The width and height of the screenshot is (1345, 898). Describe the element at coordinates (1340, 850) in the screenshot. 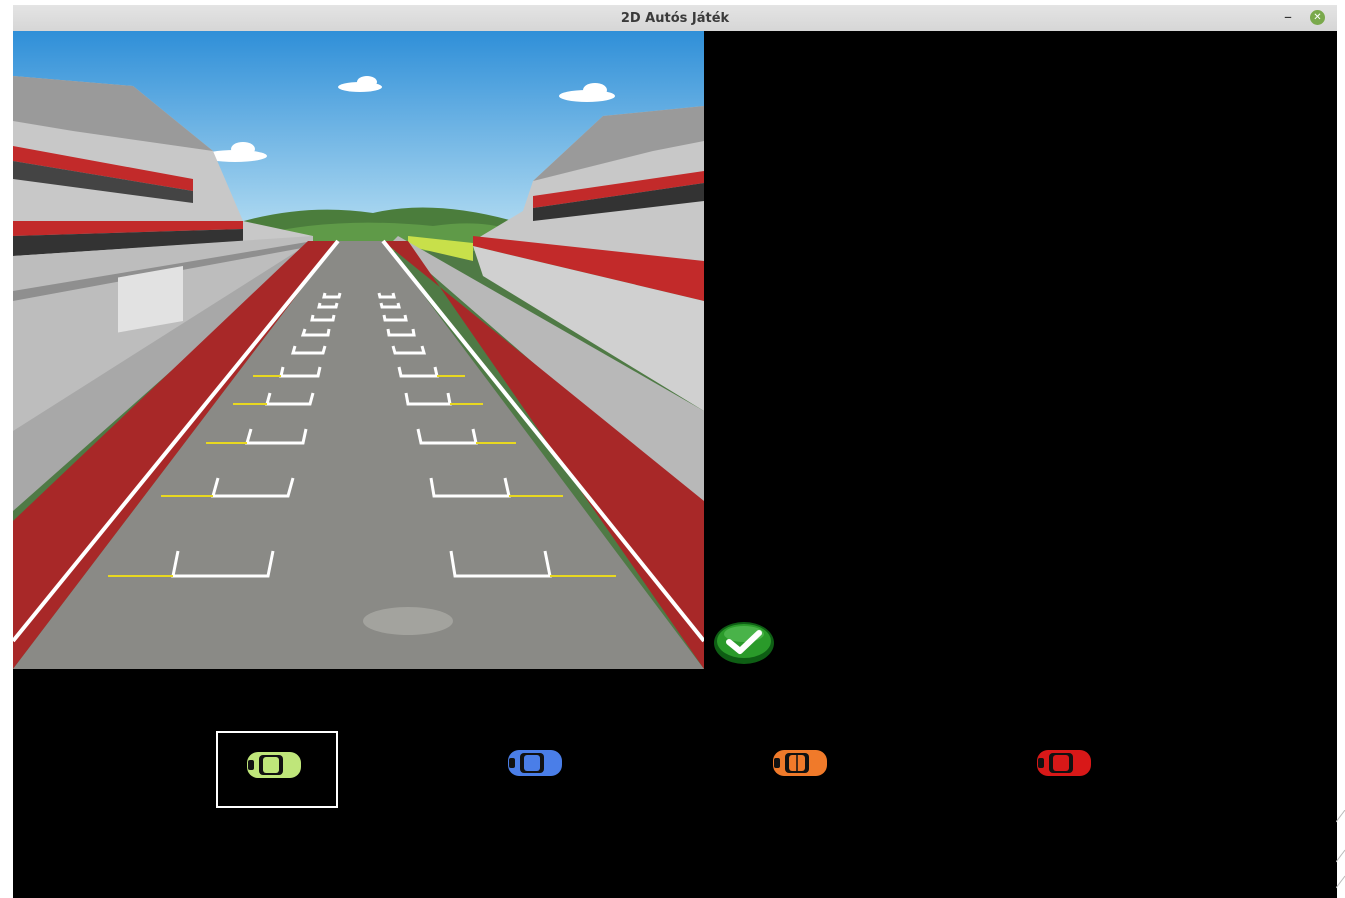

I see `resize-grip-icon` at that location.